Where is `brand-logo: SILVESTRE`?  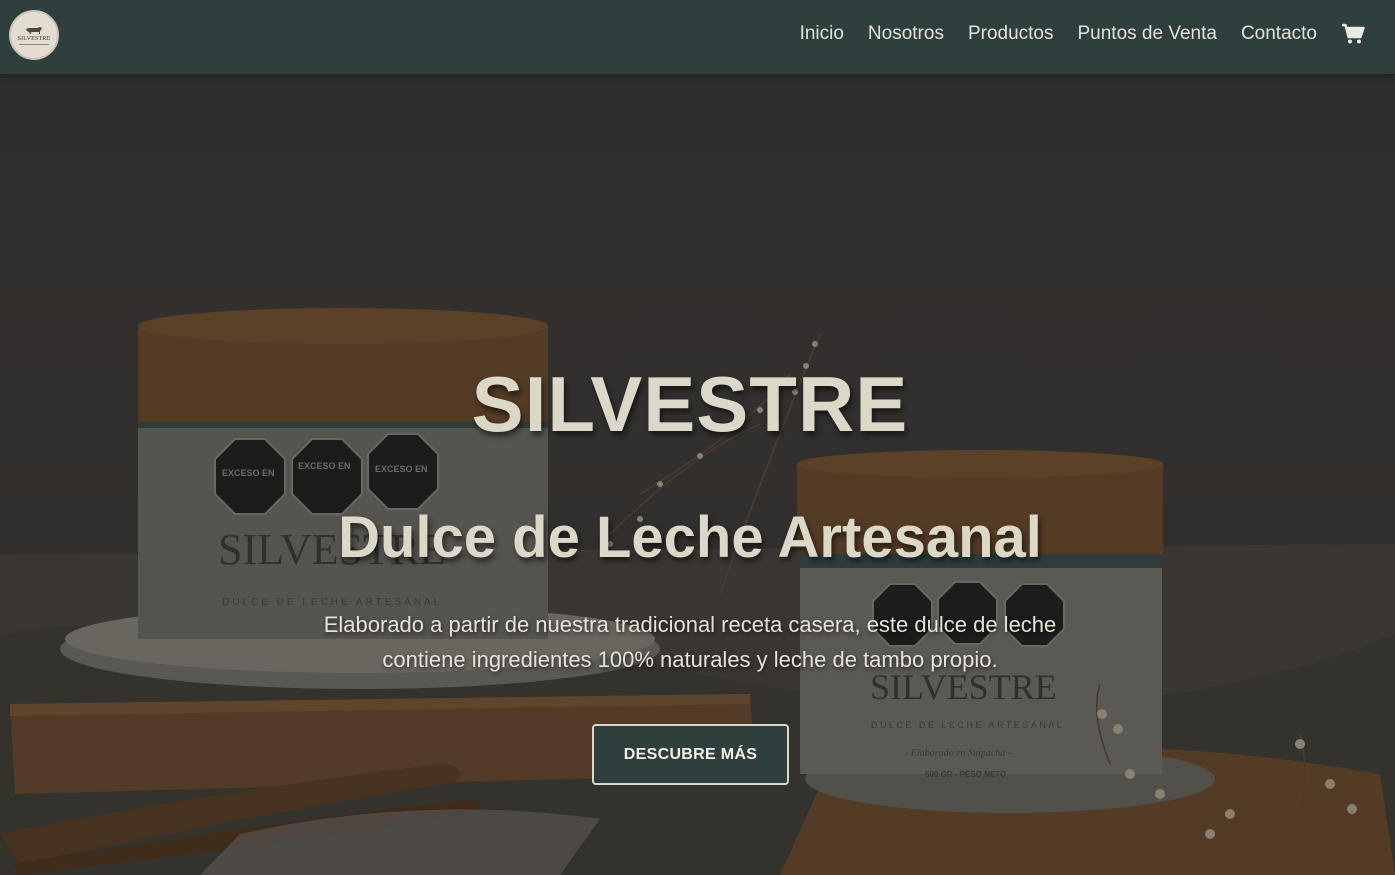
brand-logo: SILVESTRE is located at coordinates (34, 35).